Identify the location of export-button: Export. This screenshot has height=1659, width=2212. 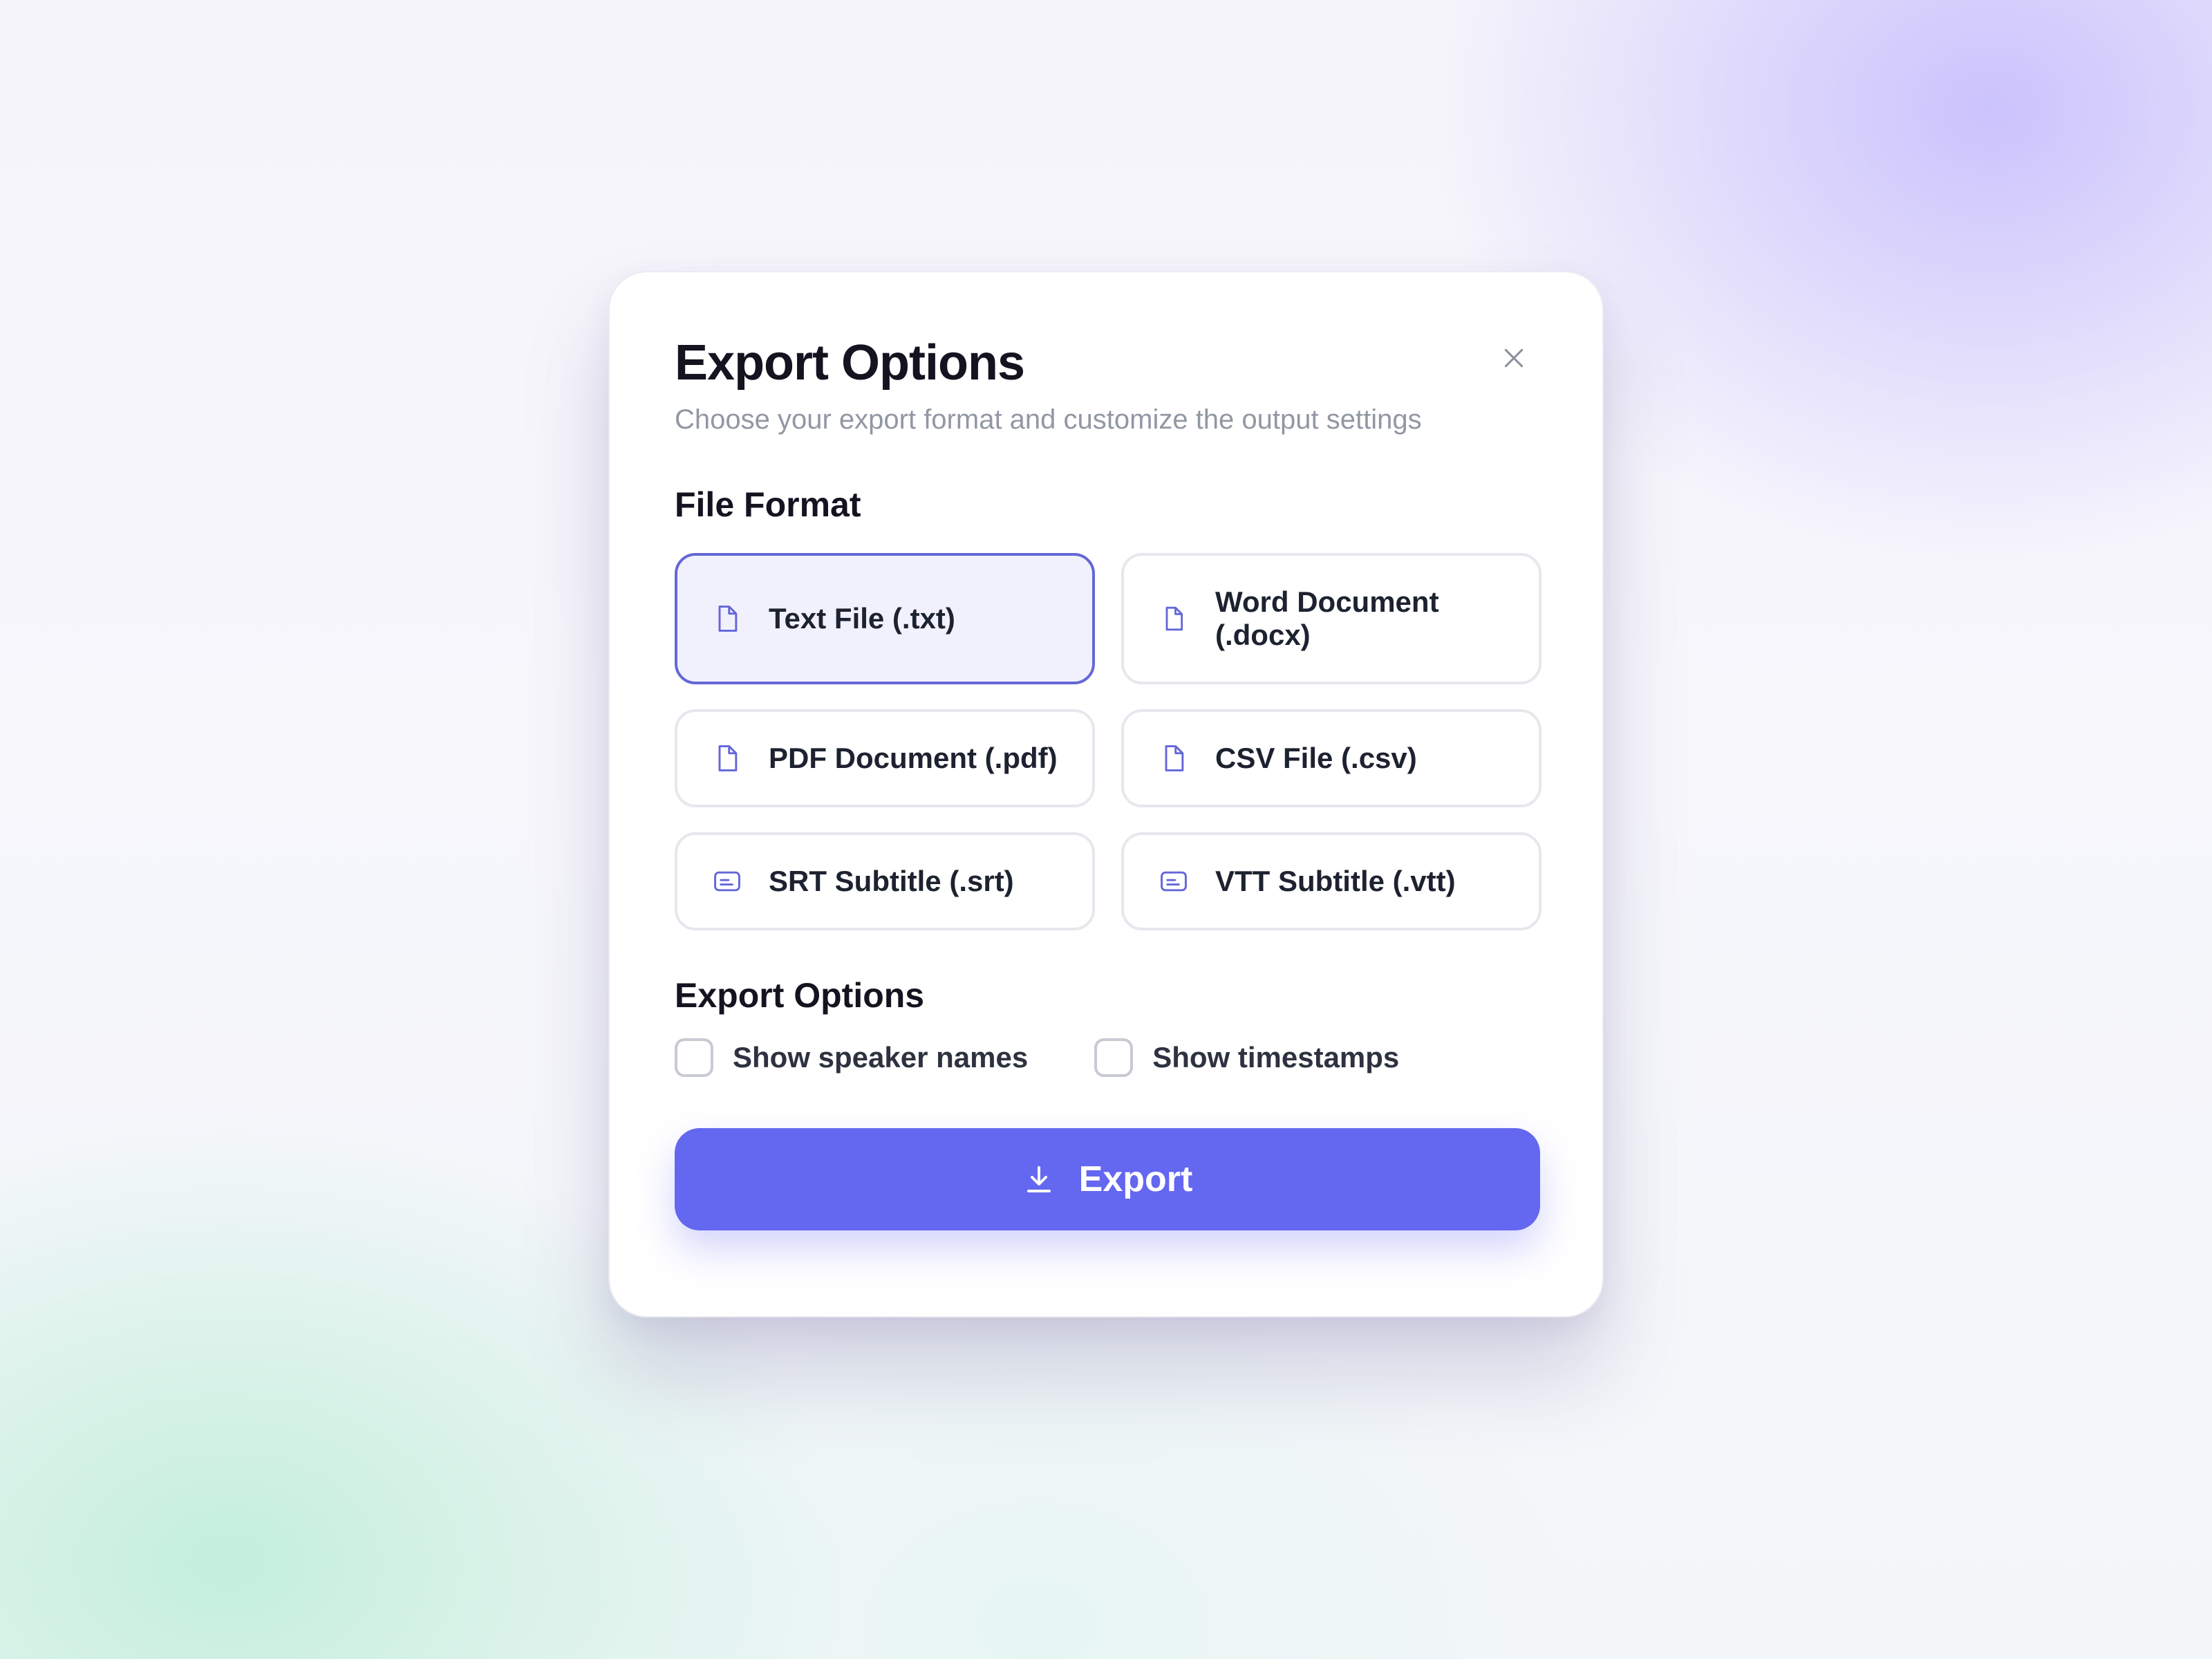
(1107, 1179).